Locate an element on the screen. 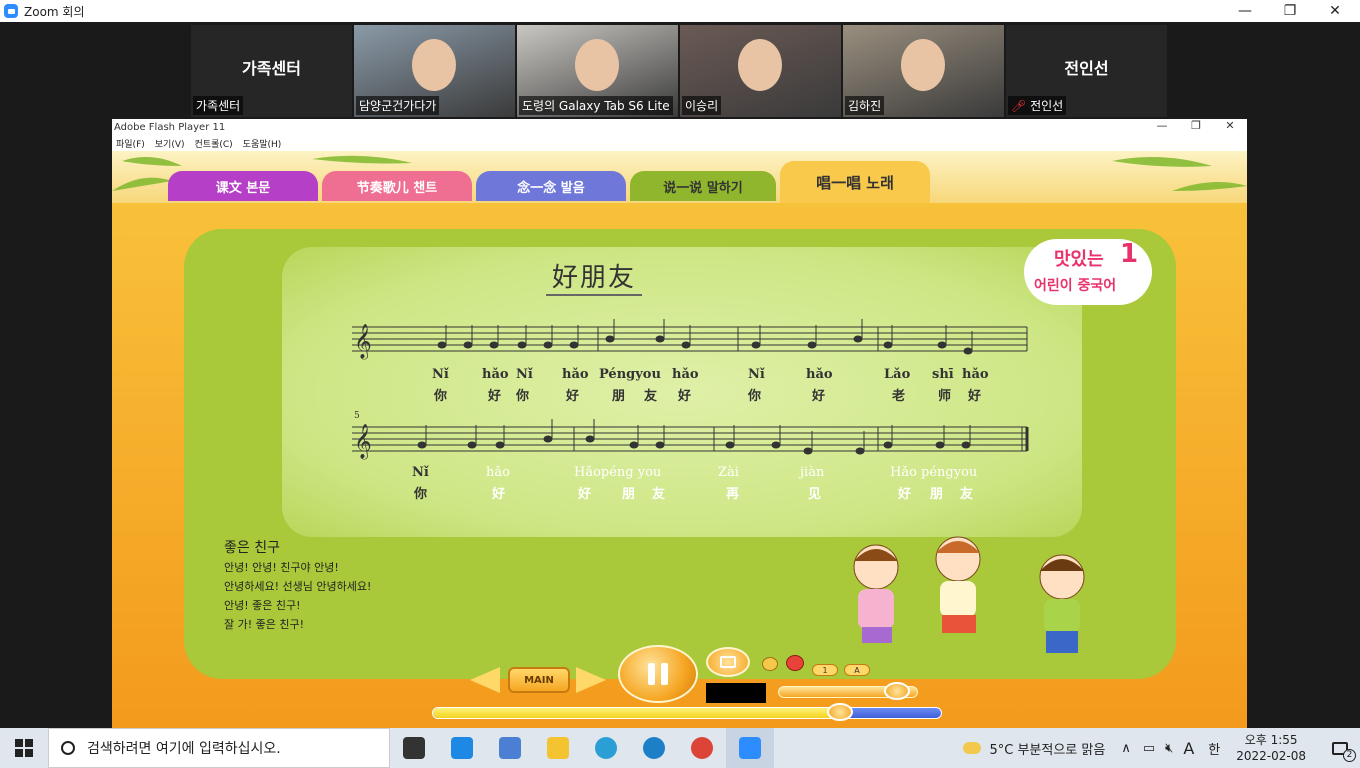 The width and height of the screenshot is (1360, 768). chrome-icon is located at coordinates (702, 748).